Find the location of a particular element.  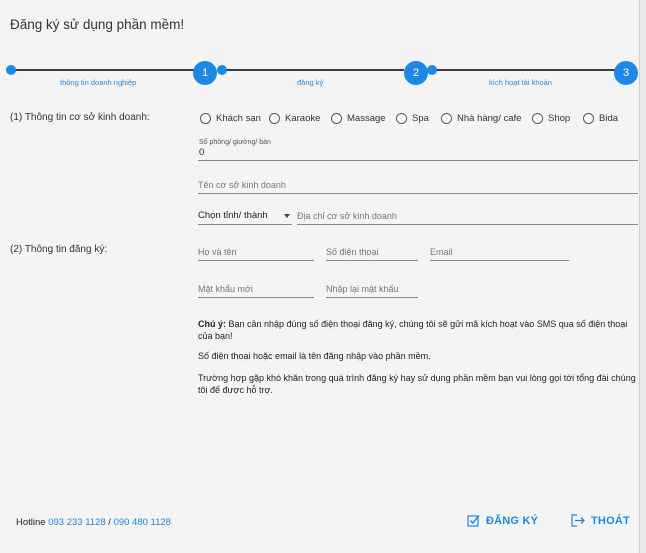

radio-shop: Shop is located at coordinates (551, 118).